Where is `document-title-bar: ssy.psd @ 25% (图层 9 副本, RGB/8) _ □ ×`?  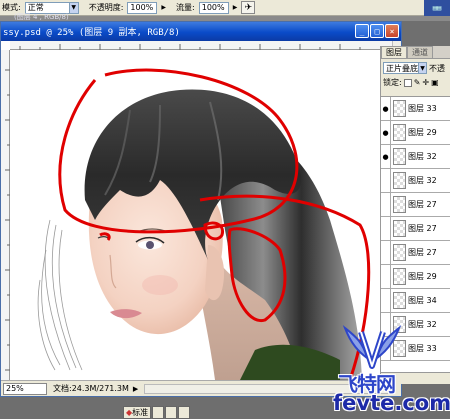 document-title-bar: ssy.psd @ 25% (图层 9 副本, RGB/8) _ □ × is located at coordinates (201, 31).